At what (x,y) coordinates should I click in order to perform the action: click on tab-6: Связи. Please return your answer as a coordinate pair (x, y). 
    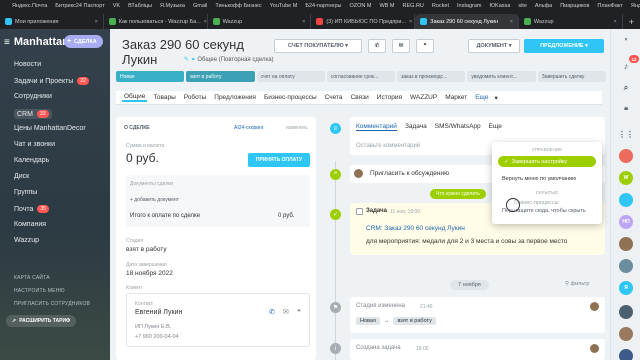
    Looking at the image, I should click on (360, 97).